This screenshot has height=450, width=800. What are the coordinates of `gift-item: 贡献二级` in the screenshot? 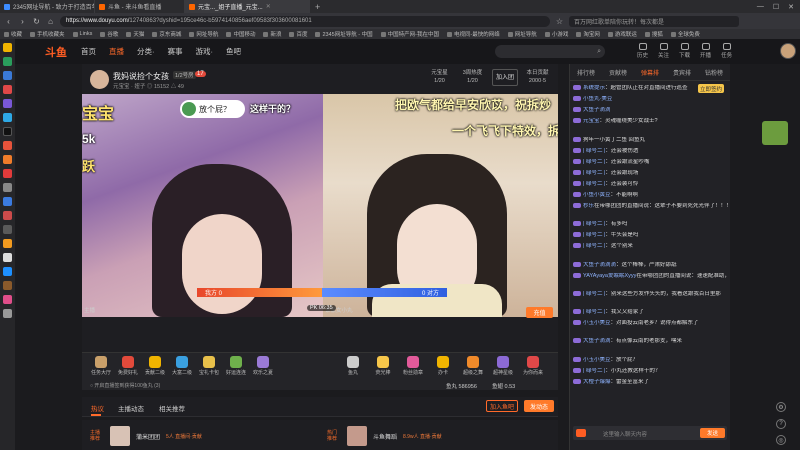 It's located at (155, 366).